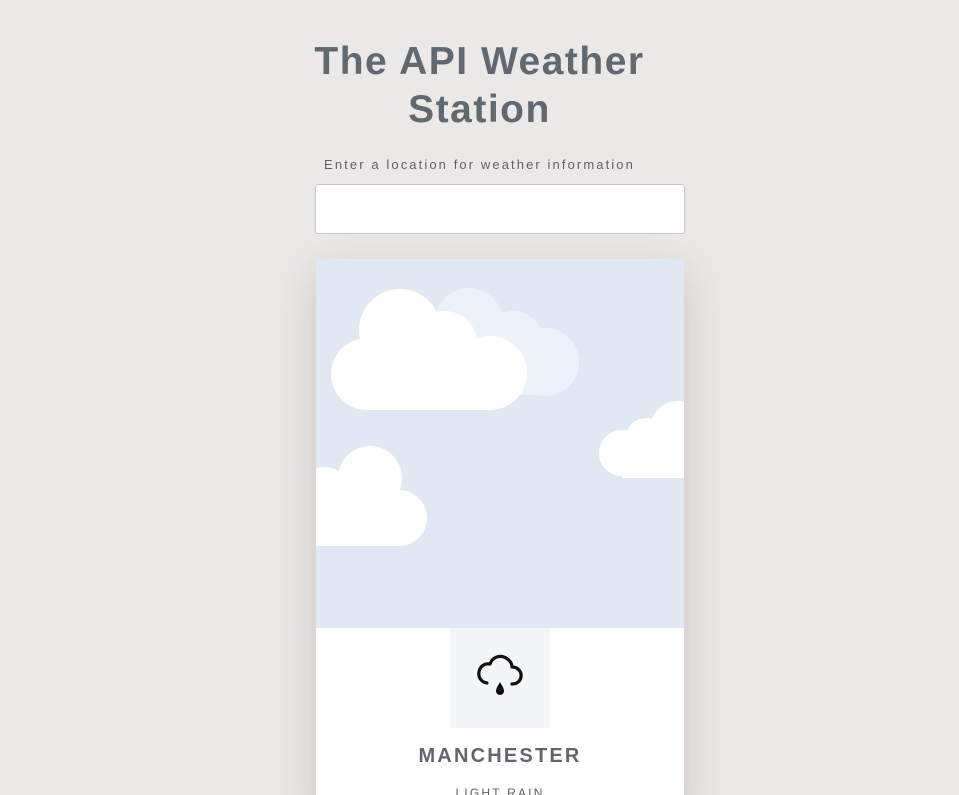 Image resolution: width=959 pixels, height=795 pixels. Describe the element at coordinates (479, 61) in the screenshot. I see `page-title-line-1: The API Weather` at that location.